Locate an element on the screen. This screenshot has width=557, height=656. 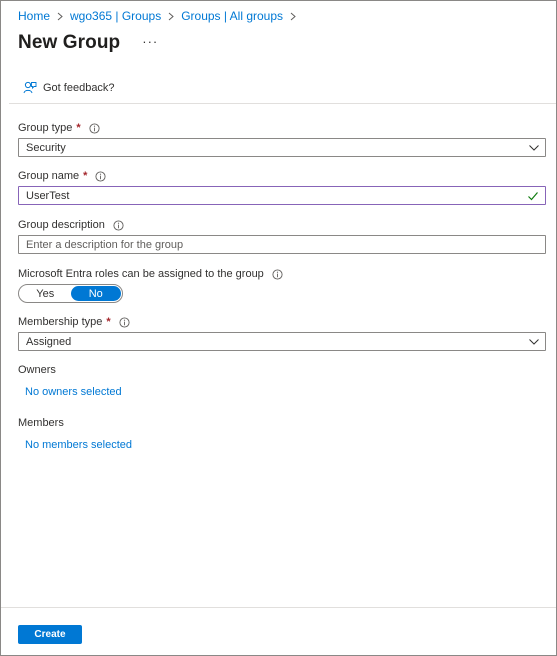
owners-label: Owners is located at coordinates (37, 370).